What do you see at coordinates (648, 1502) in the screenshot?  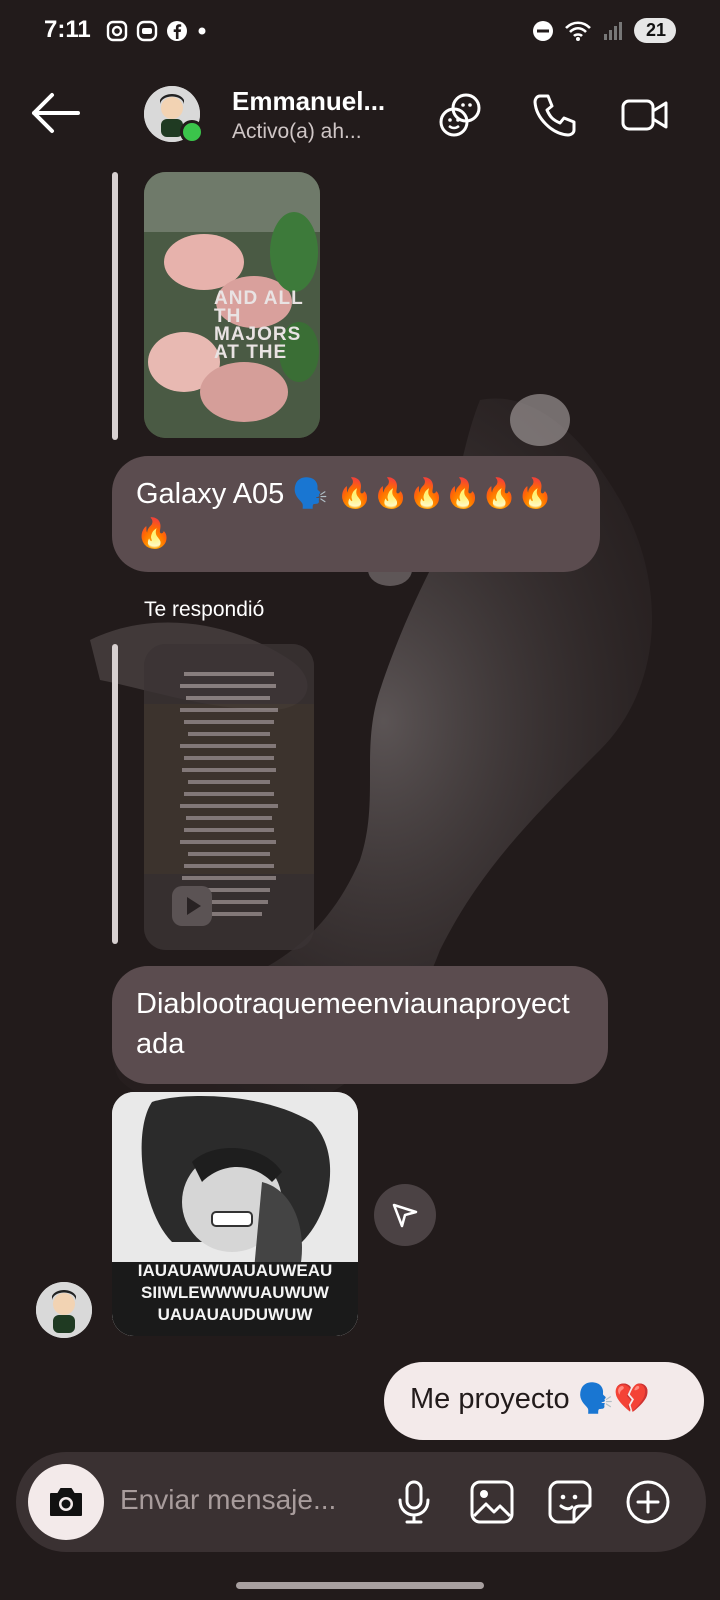 I see `add-plus-icon` at bounding box center [648, 1502].